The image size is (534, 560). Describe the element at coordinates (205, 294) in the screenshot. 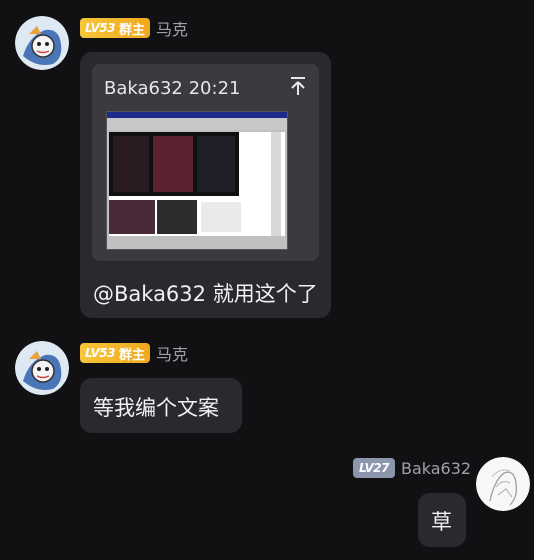

I see `message-text: @Baka632 就用这个了` at that location.